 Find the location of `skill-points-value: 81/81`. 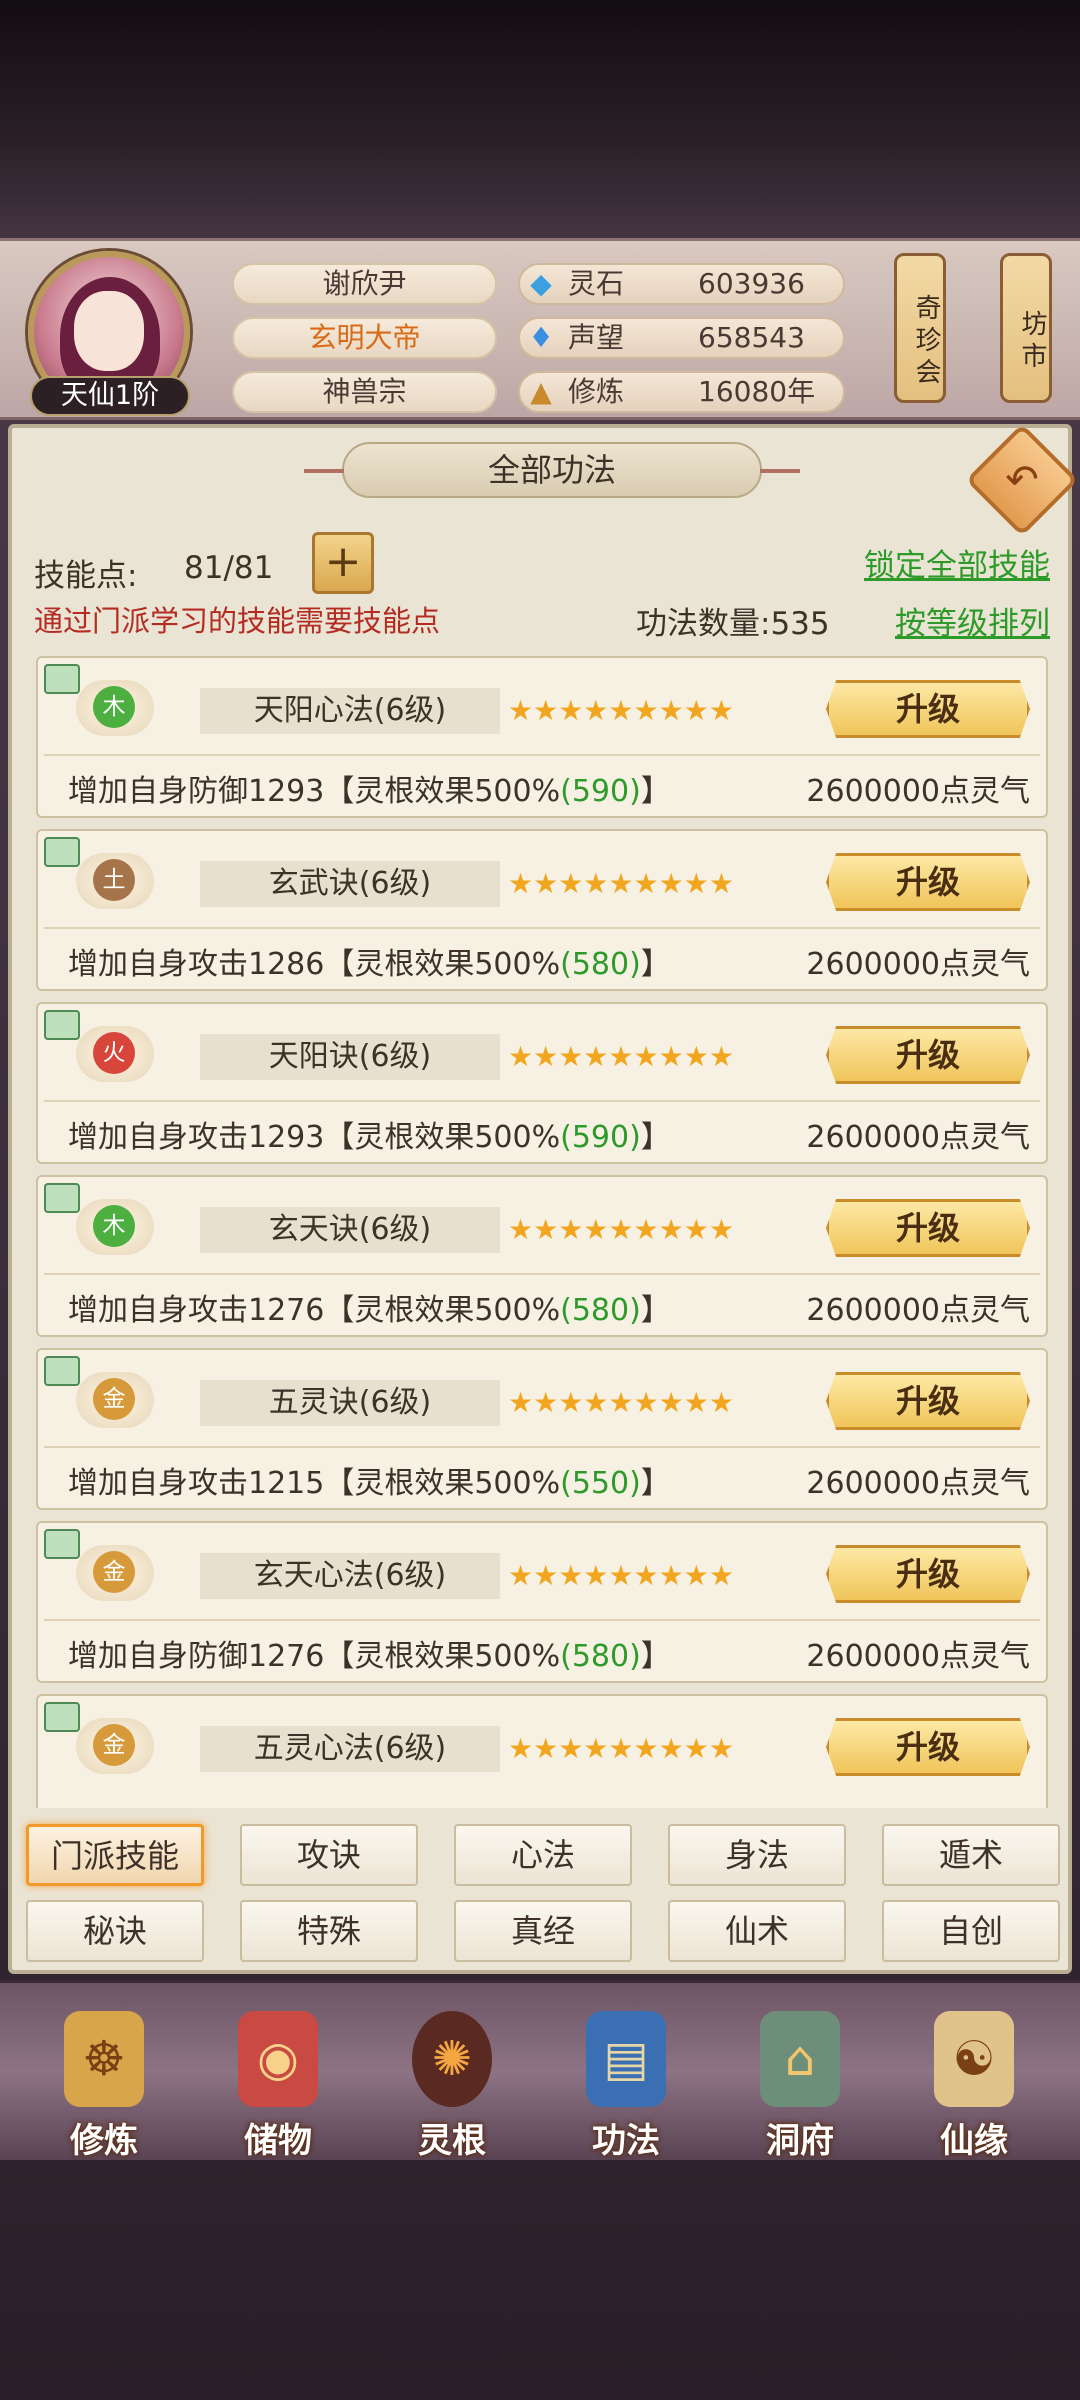

skill-points-value: 81/81 is located at coordinates (229, 568).